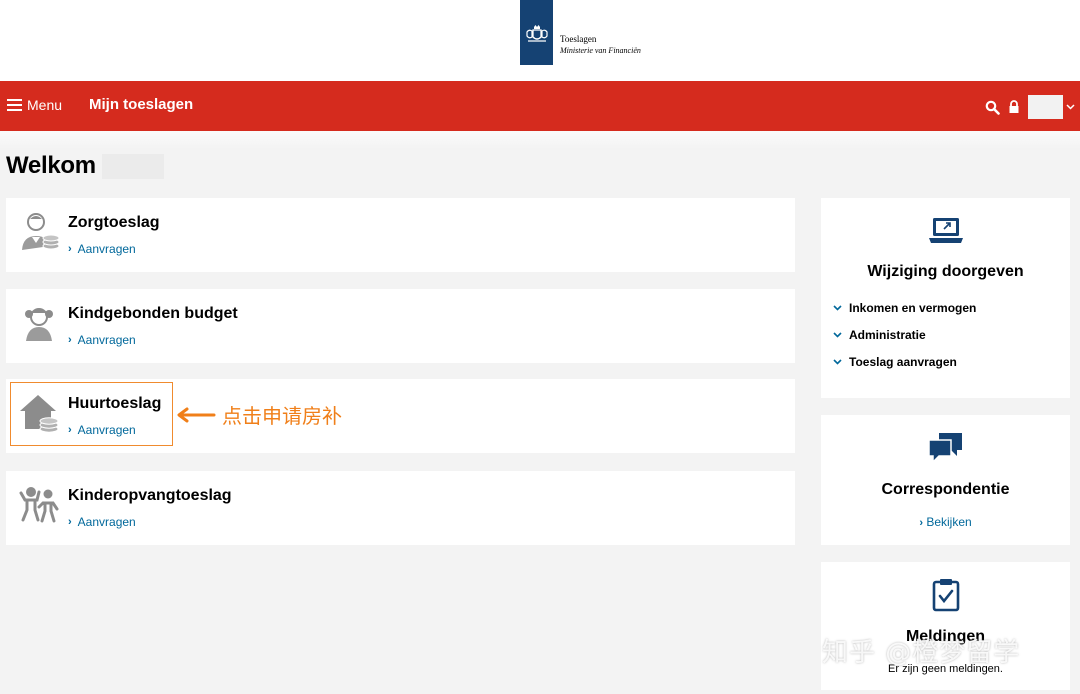 This screenshot has width=1080, height=694. Describe the element at coordinates (132, 166) in the screenshot. I see `user-name-mask` at that location.